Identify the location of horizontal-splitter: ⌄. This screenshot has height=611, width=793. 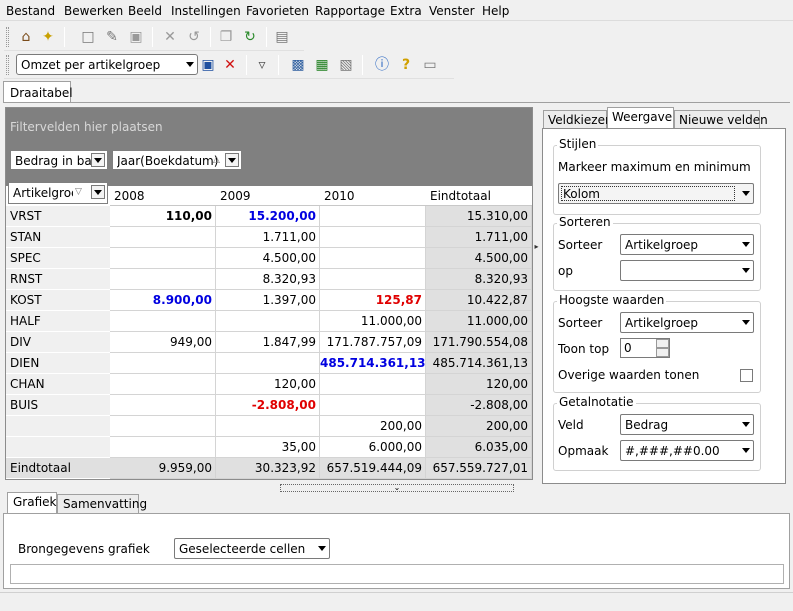
(397, 488).